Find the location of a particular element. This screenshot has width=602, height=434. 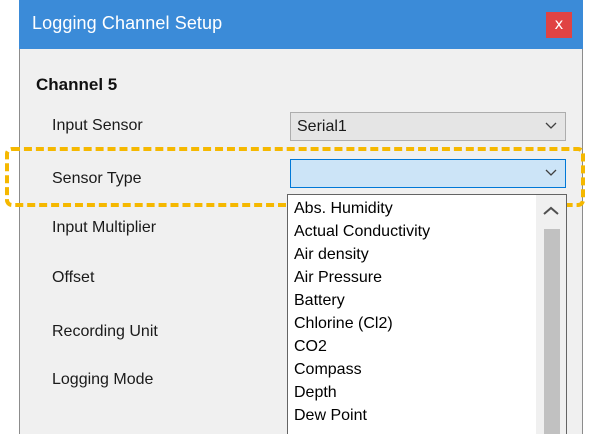

input-sensor-label: Input Sensor is located at coordinates (97, 125).